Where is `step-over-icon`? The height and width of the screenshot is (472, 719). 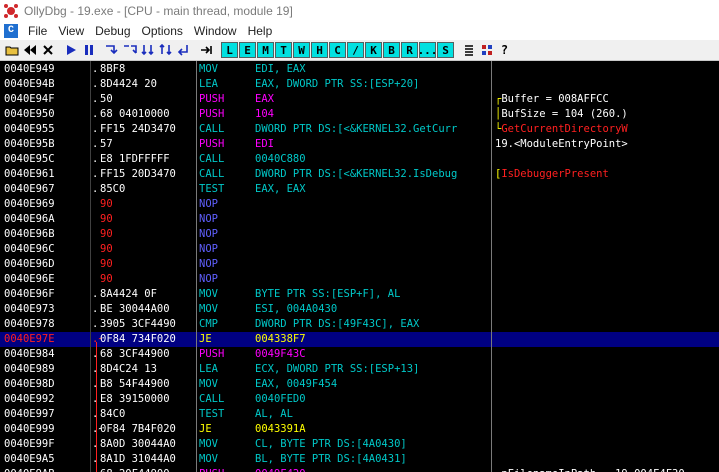 step-over-icon is located at coordinates (129, 50).